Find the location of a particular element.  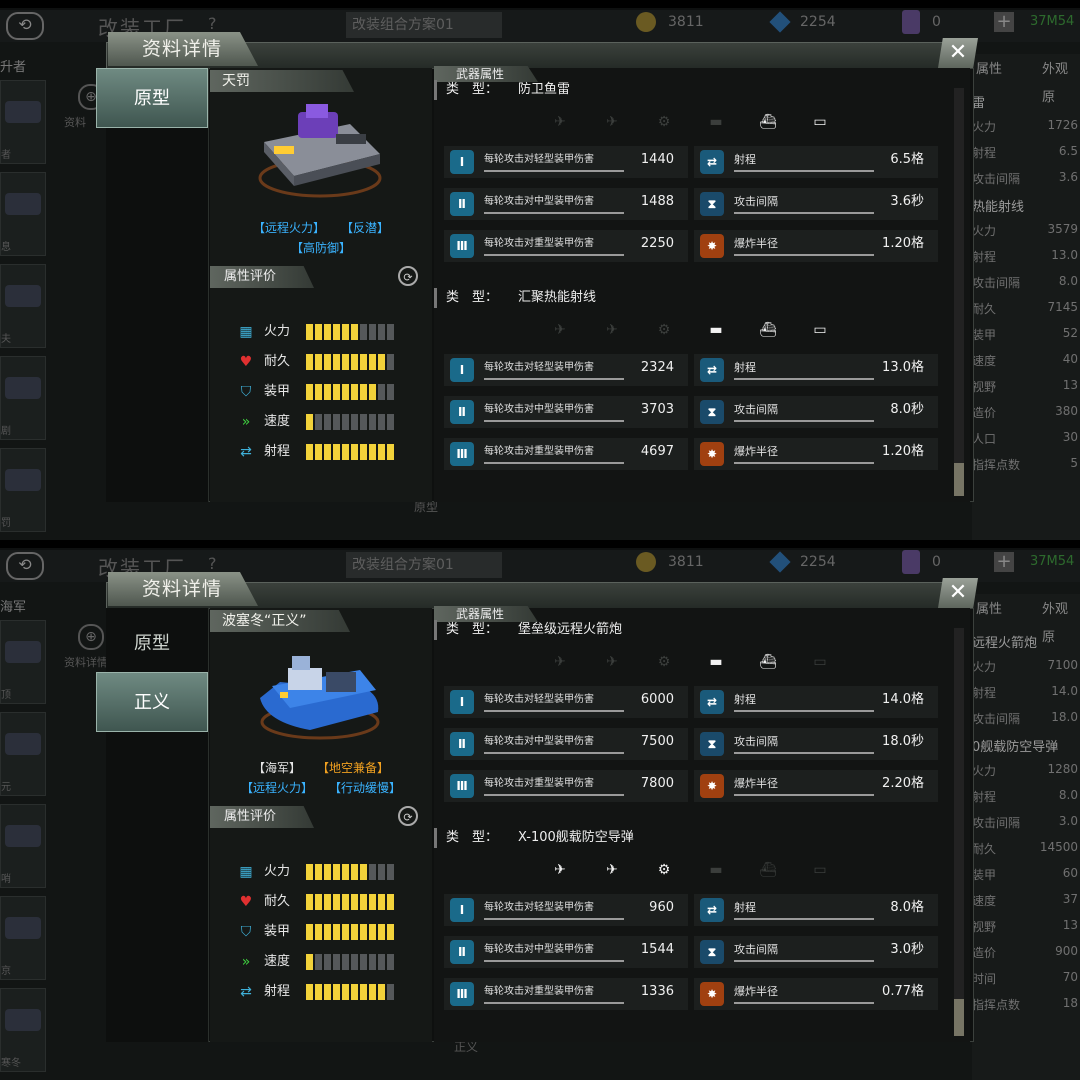

attribute-label: 射程 is located at coordinates (277, 451).